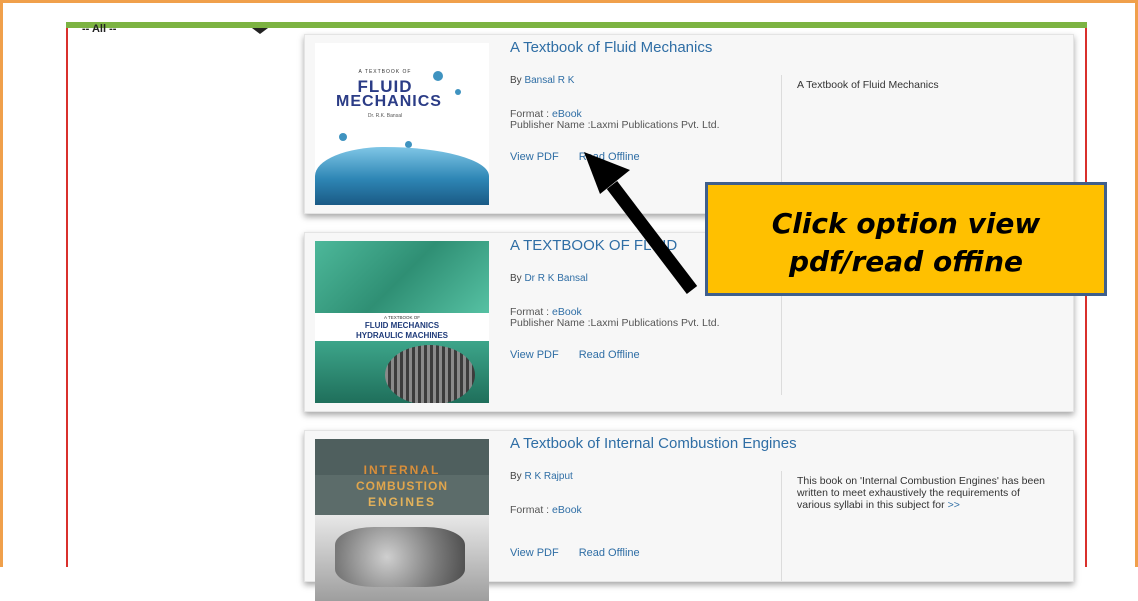  I want to click on author-link: Dr R K Bansal, so click(555, 278).